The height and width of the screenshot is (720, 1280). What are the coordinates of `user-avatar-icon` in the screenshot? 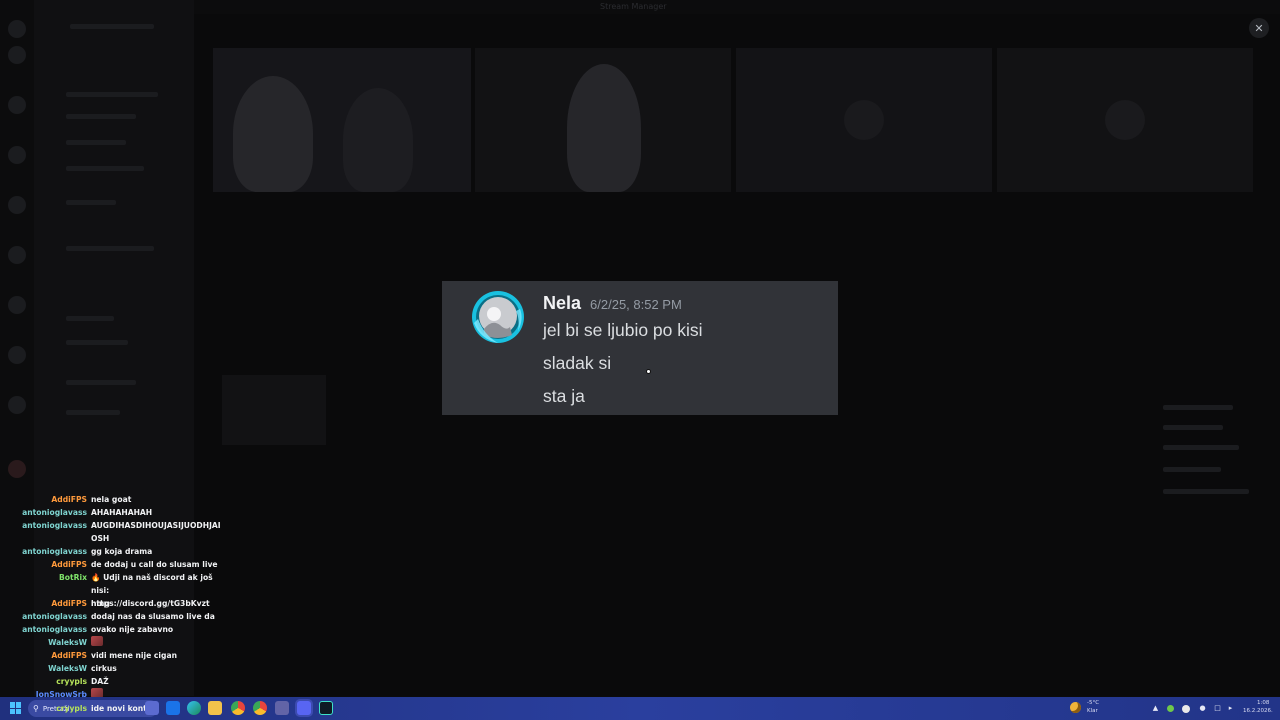 It's located at (498, 317).